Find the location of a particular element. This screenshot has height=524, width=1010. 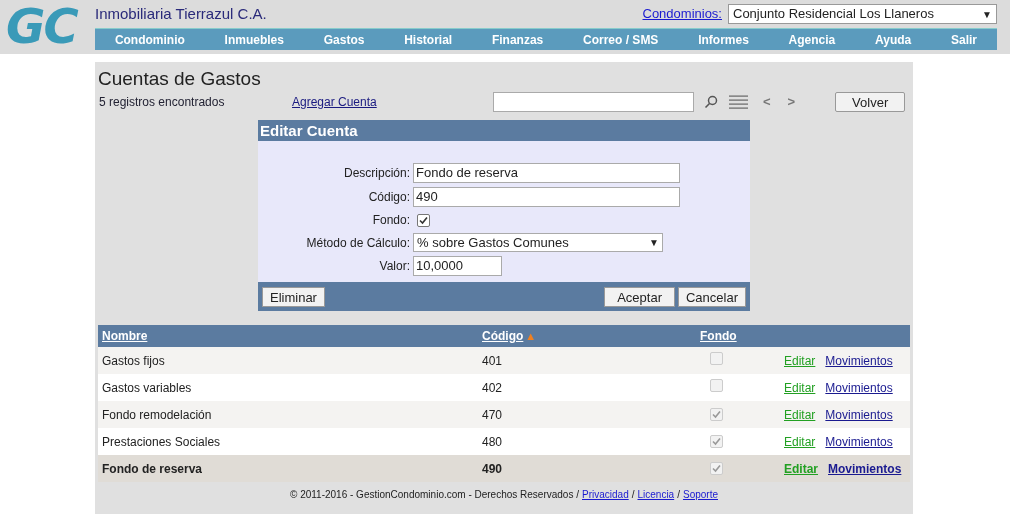

panel-title: Editar Cuenta is located at coordinates (504, 130).